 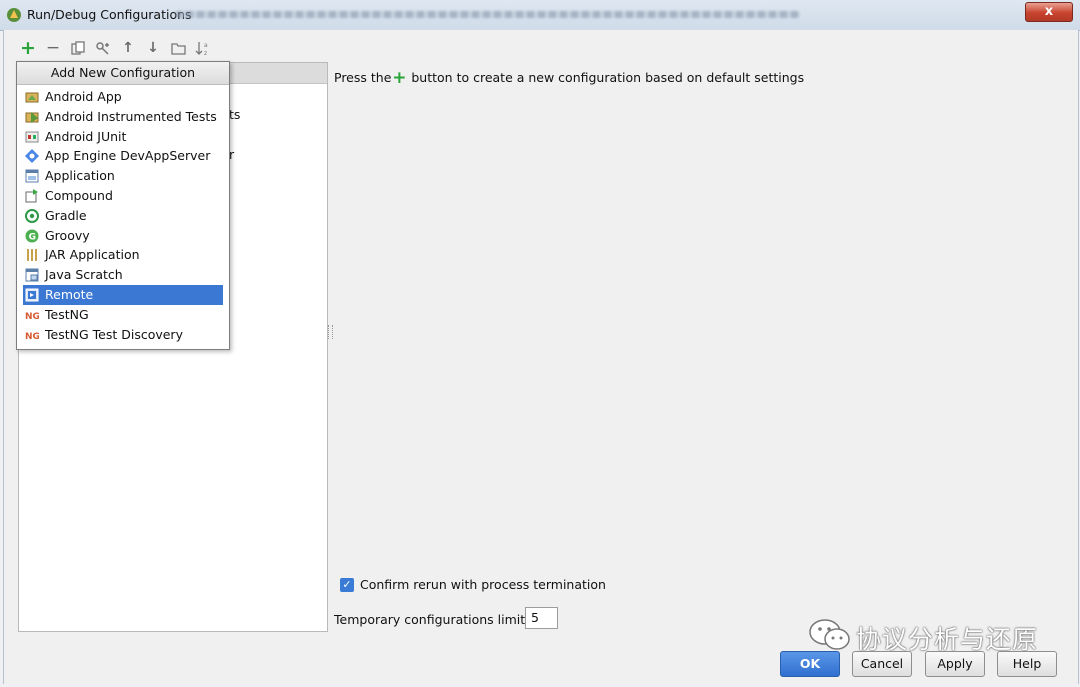 I want to click on jar-icon, so click(x=32, y=255).